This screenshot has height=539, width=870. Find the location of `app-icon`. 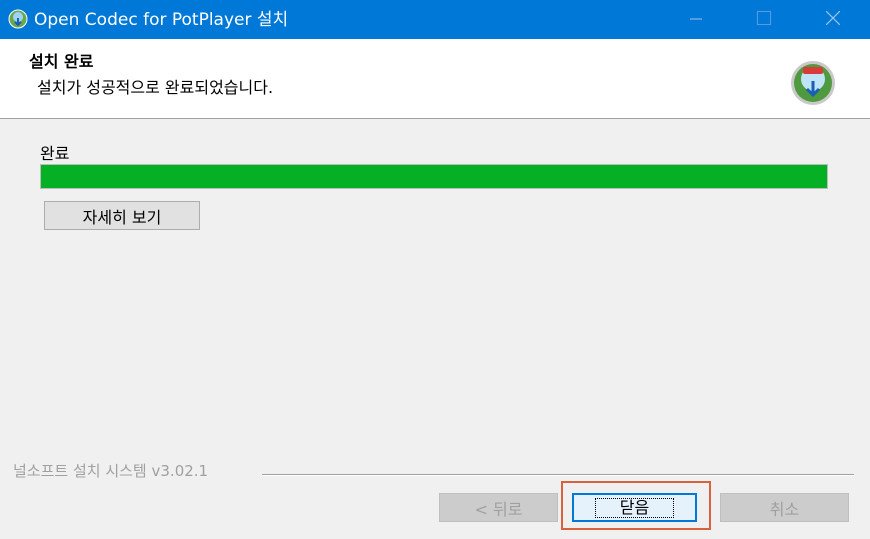

app-icon is located at coordinates (18, 19).